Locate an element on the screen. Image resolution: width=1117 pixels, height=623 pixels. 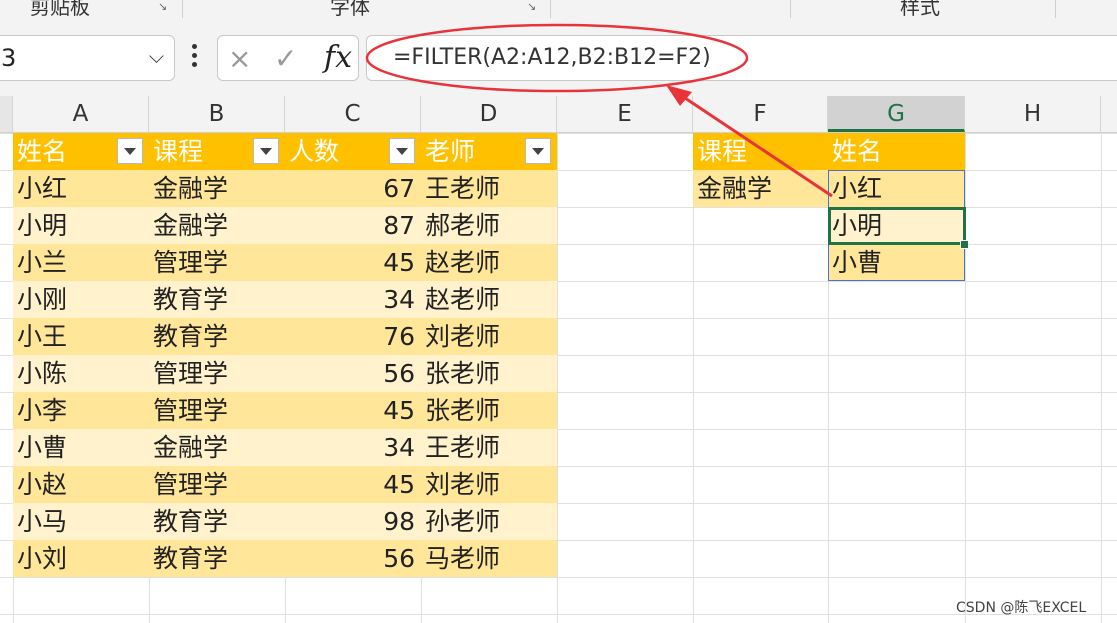
arrow-line is located at coordinates (754, 144).